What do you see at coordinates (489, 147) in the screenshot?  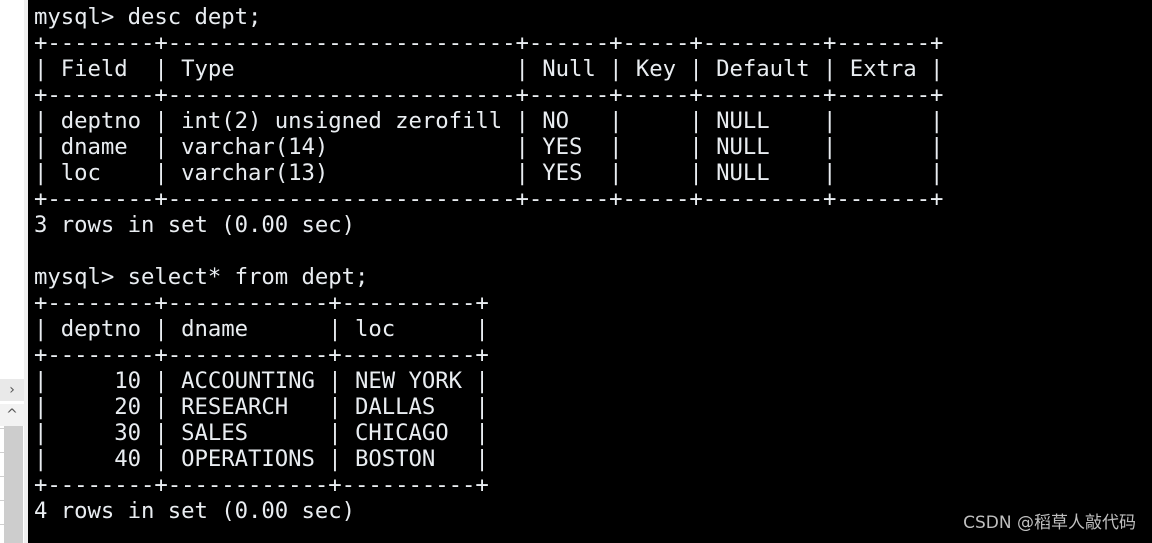 I see `table-row: | dname | varchar(14) | YES | | NULL | |` at bounding box center [489, 147].